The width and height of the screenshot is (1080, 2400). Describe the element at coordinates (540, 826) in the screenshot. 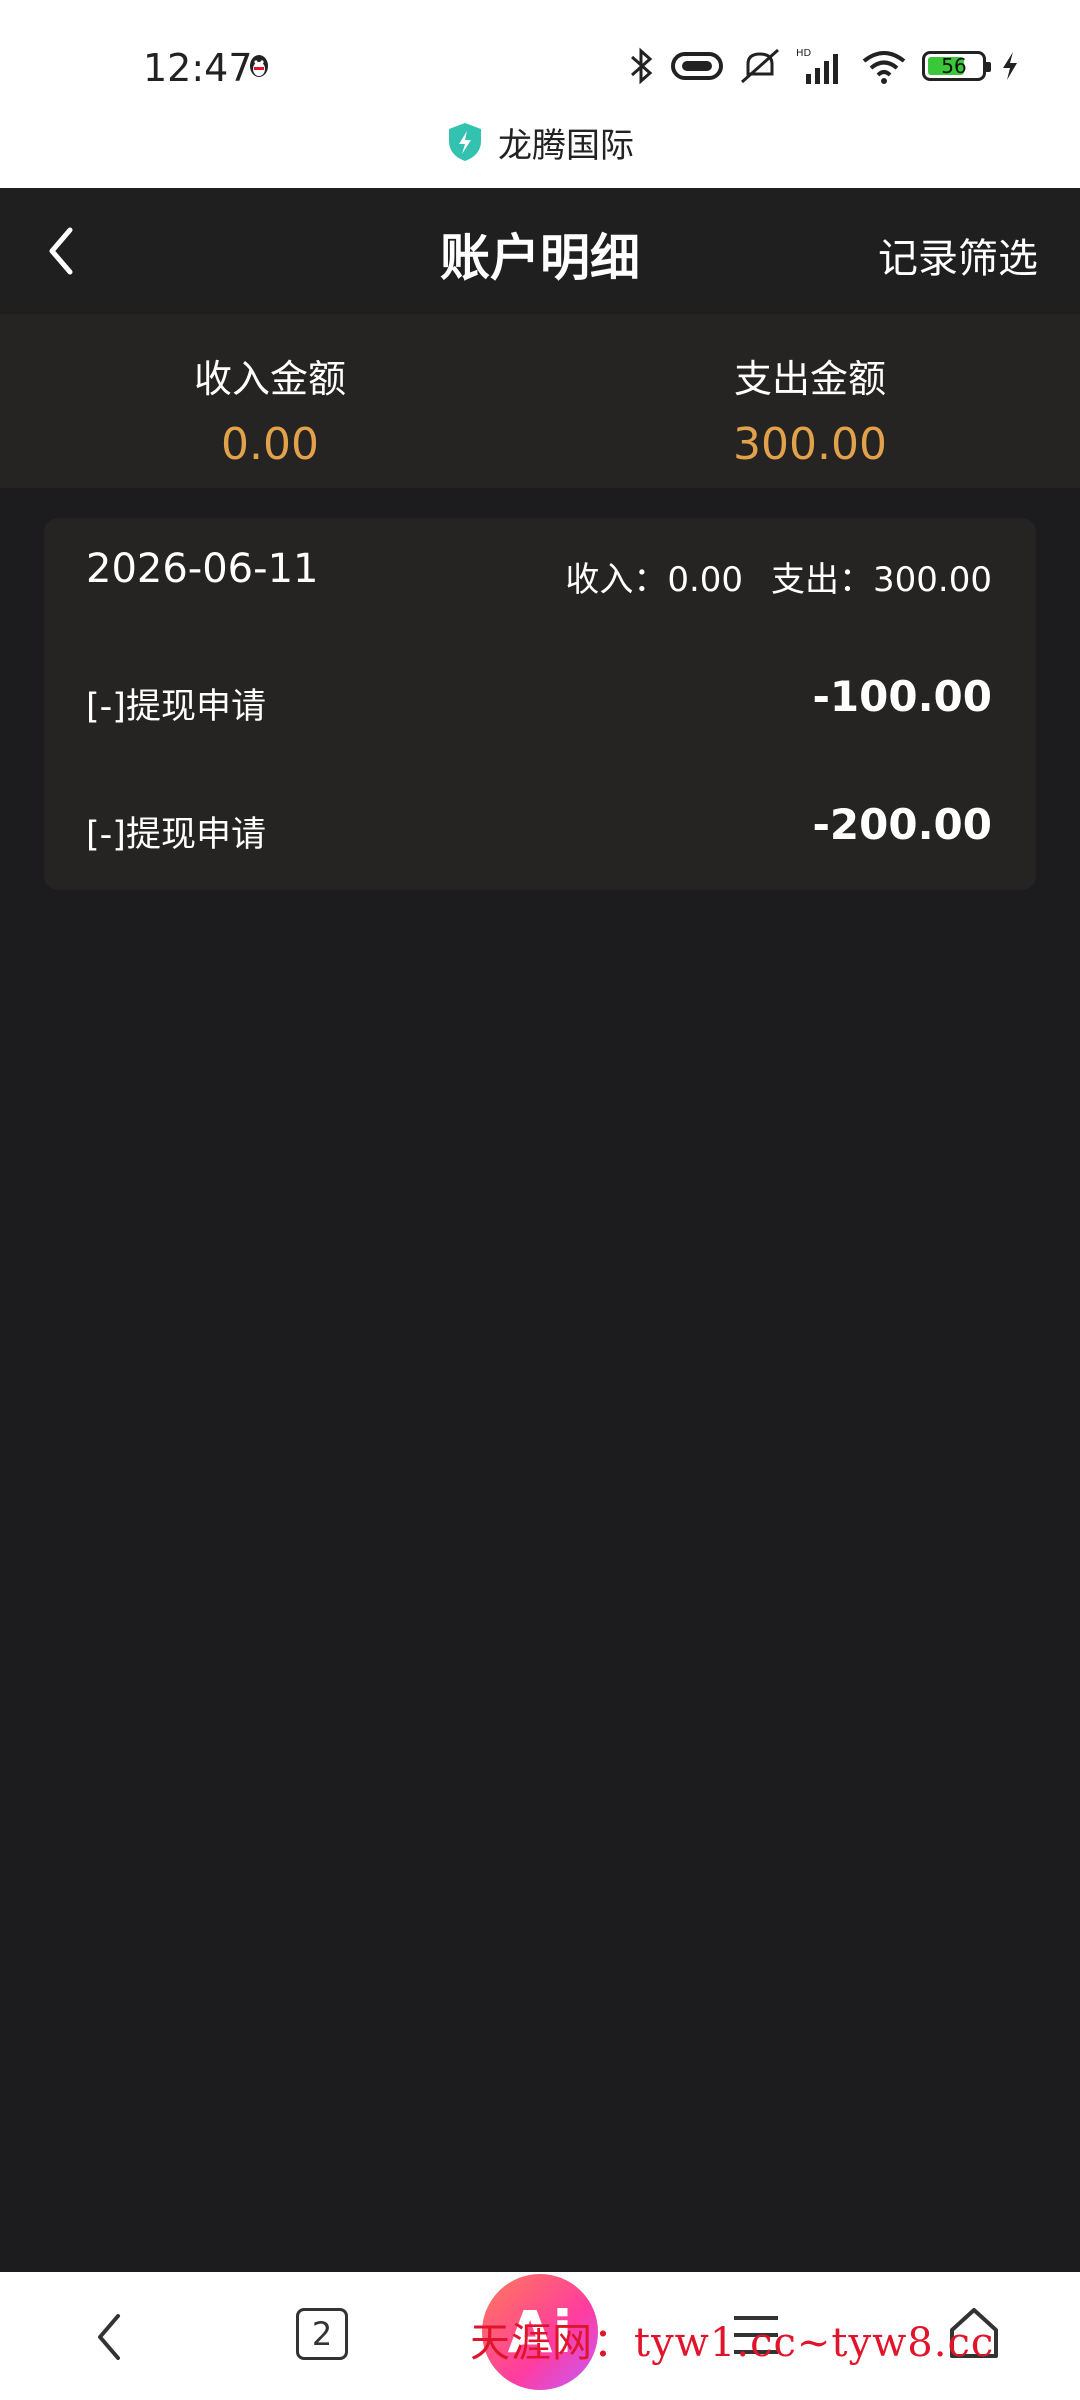

I see `list-item: [-]提现申请 -200.00` at that location.